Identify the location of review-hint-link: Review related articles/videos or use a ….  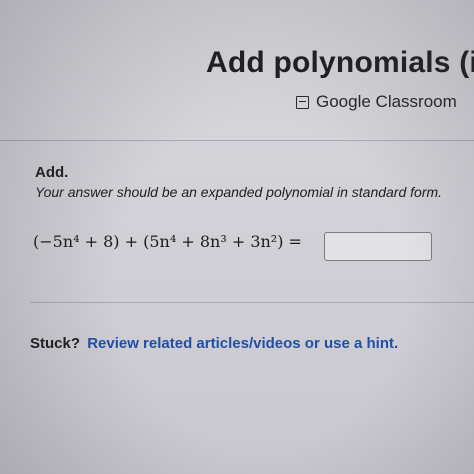
(242, 343).